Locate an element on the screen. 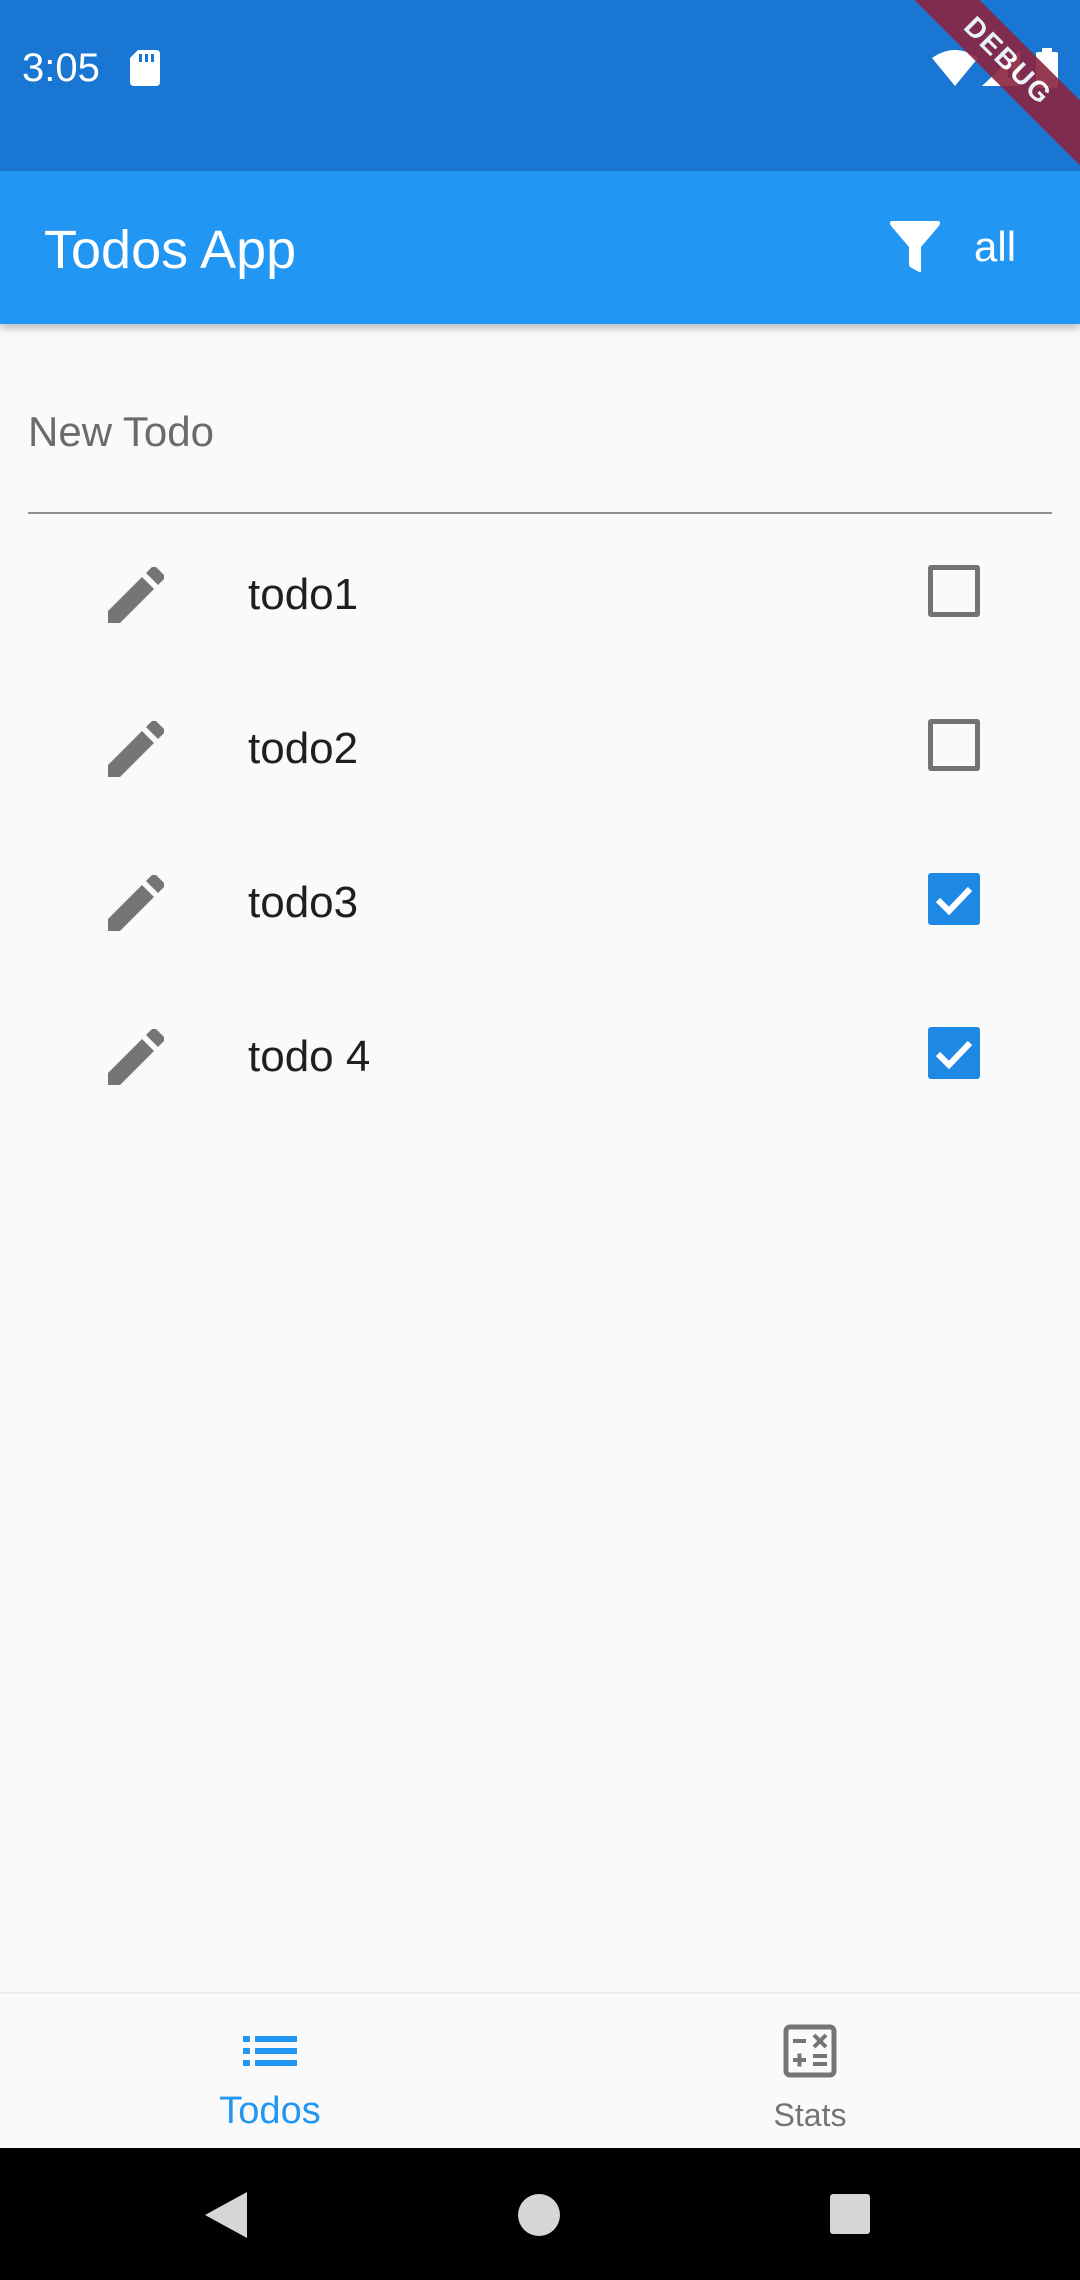 Image resolution: width=1080 pixels, height=2280 pixels. nav-label-todos: Todos is located at coordinates (270, 2111).